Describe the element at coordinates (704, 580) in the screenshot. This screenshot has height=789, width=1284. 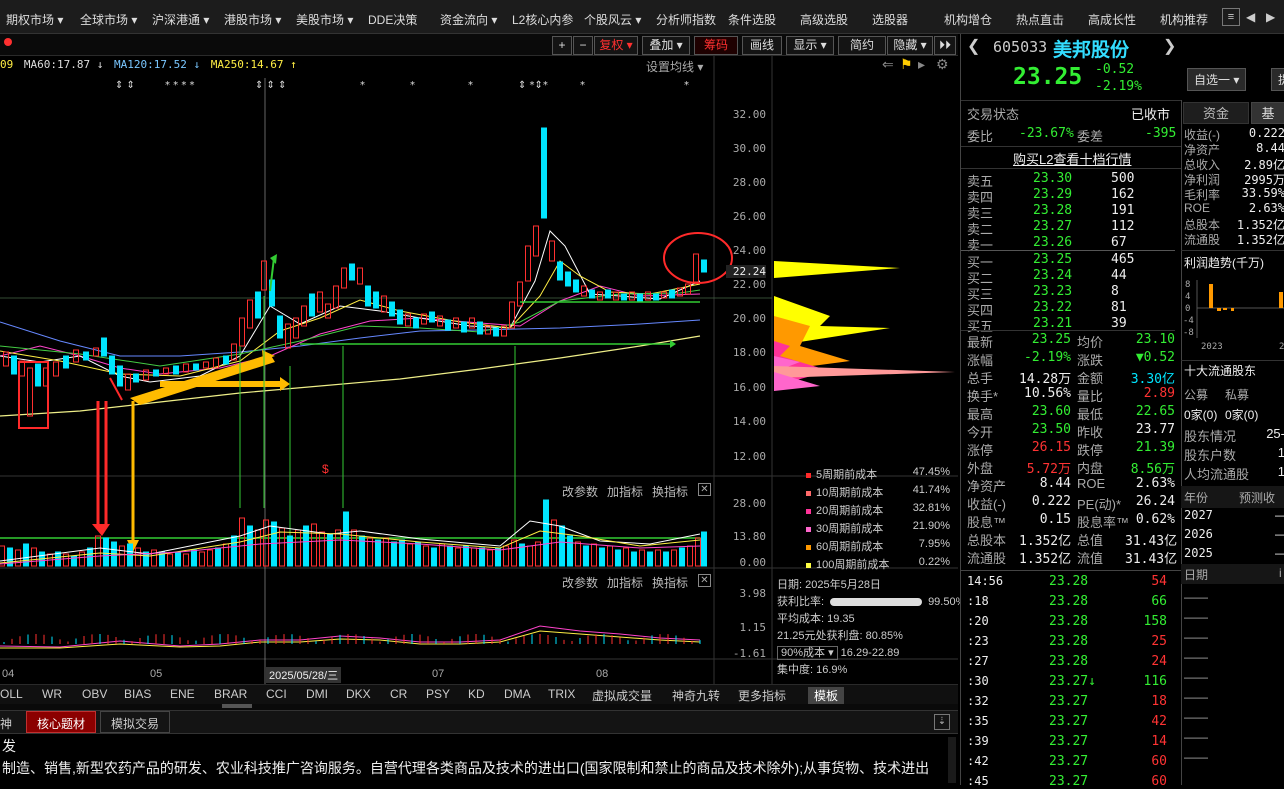
I see `ind-close-icon: ✕` at that location.